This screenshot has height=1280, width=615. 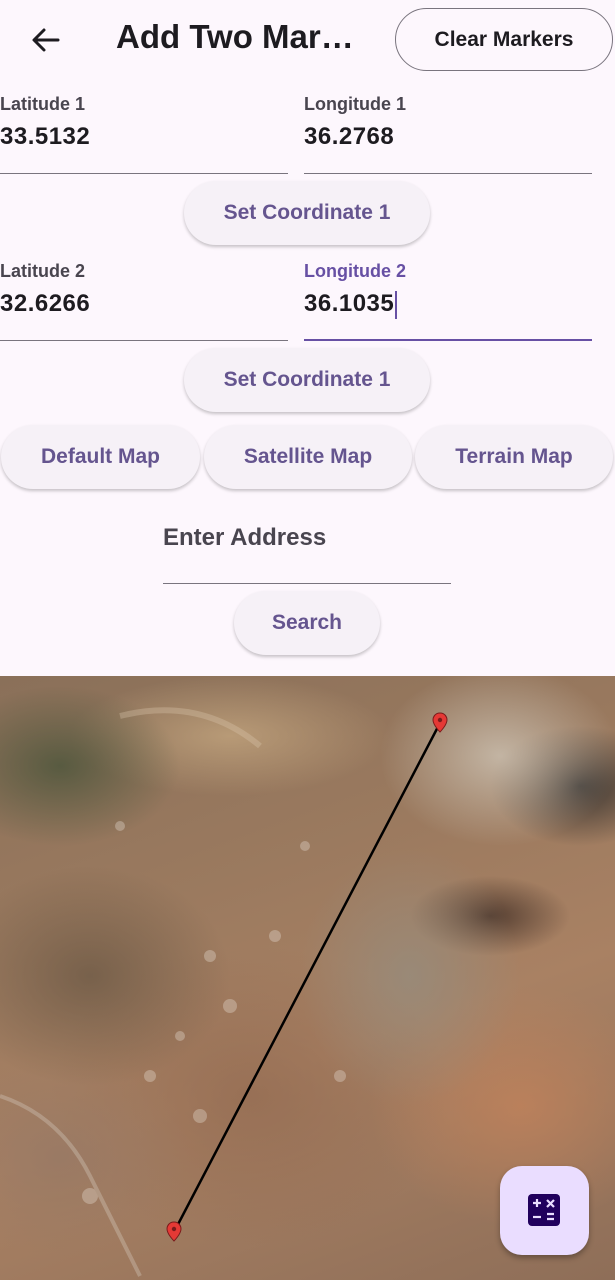 What do you see at coordinates (396, 304) in the screenshot?
I see `text-caret` at bounding box center [396, 304].